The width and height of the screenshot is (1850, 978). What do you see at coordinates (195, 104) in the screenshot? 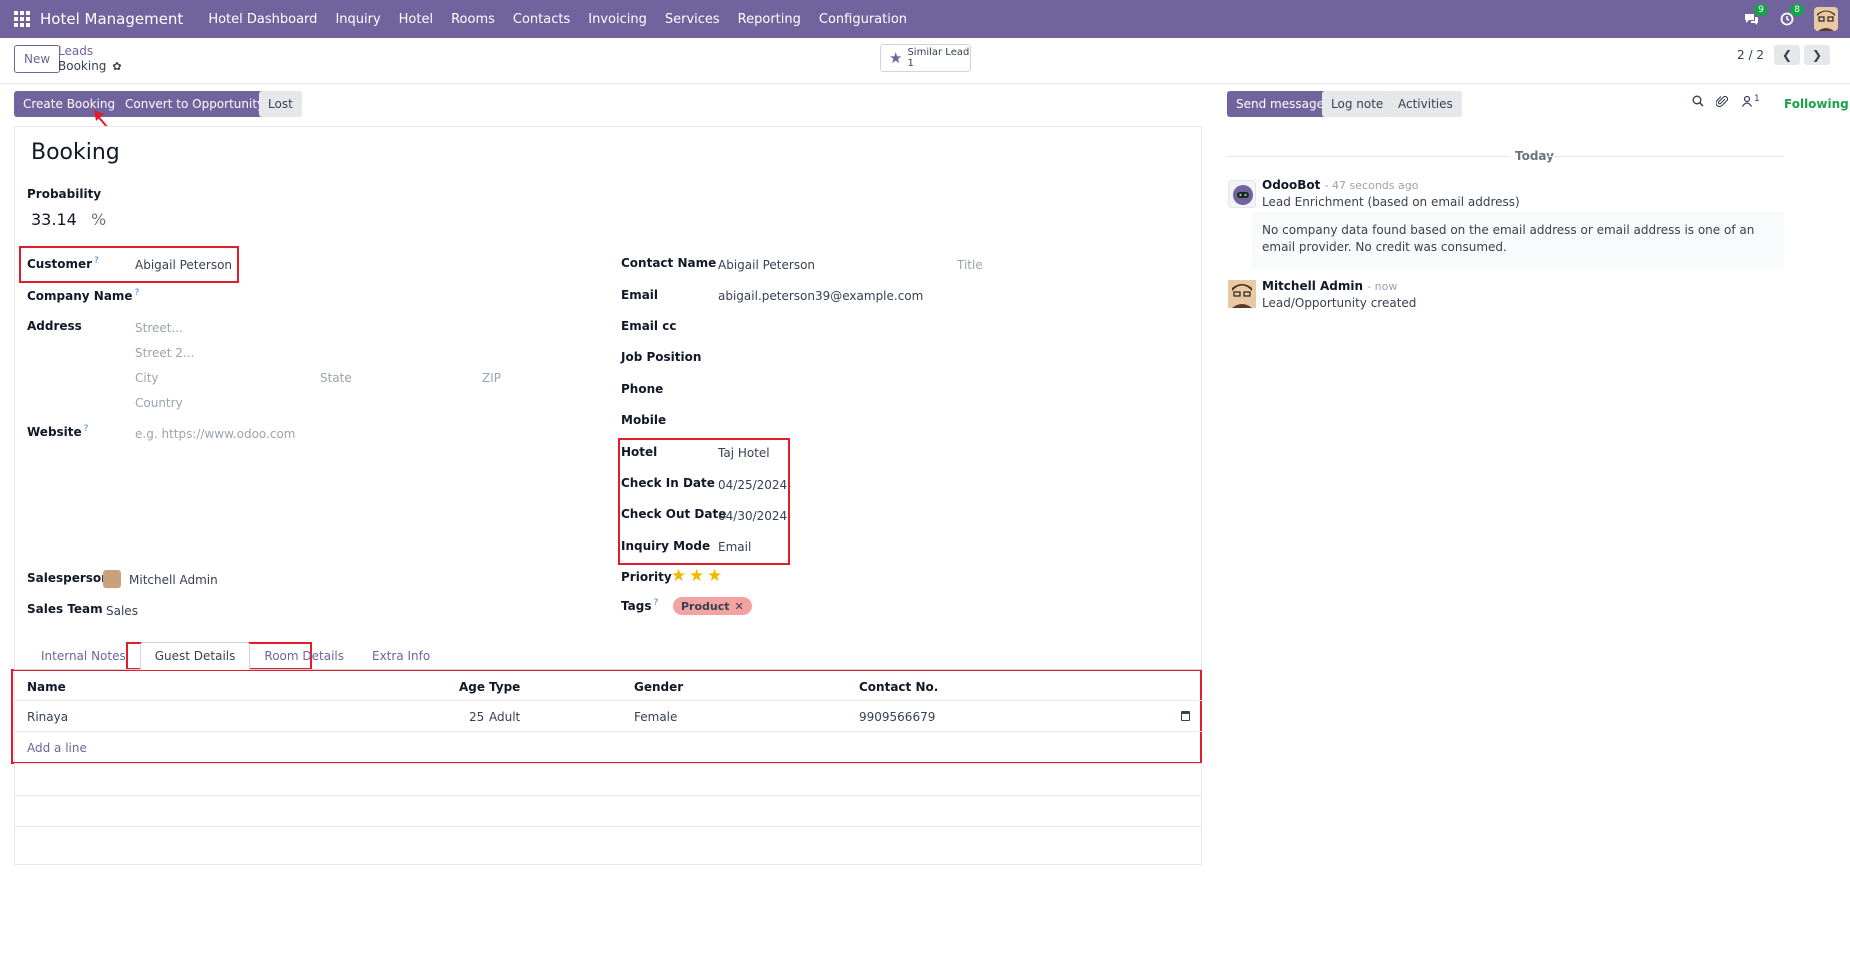
I see `convert-to-opportunity-button: Convert to Opportunity` at bounding box center [195, 104].